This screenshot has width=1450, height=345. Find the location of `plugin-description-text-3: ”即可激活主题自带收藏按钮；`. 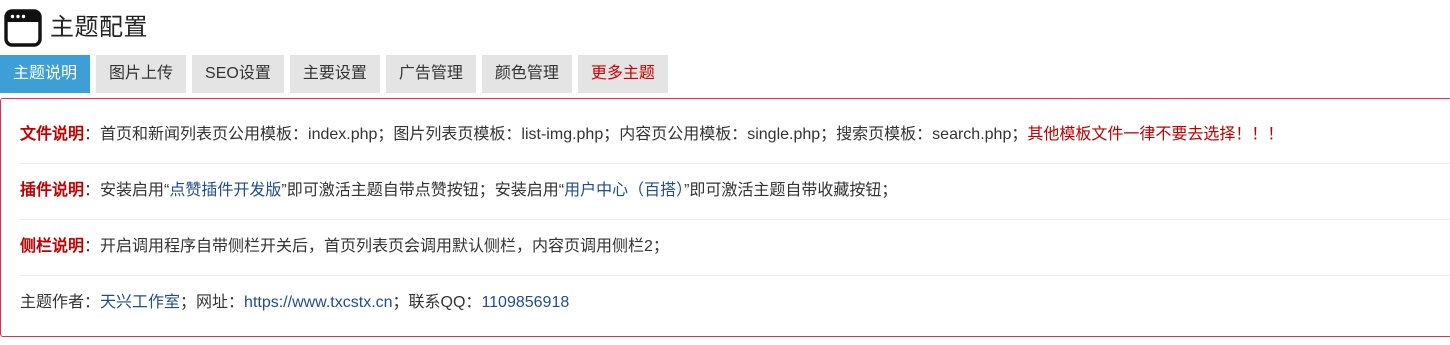

plugin-description-text-3: ”即可激活主题自带收藏按钮； is located at coordinates (791, 190).